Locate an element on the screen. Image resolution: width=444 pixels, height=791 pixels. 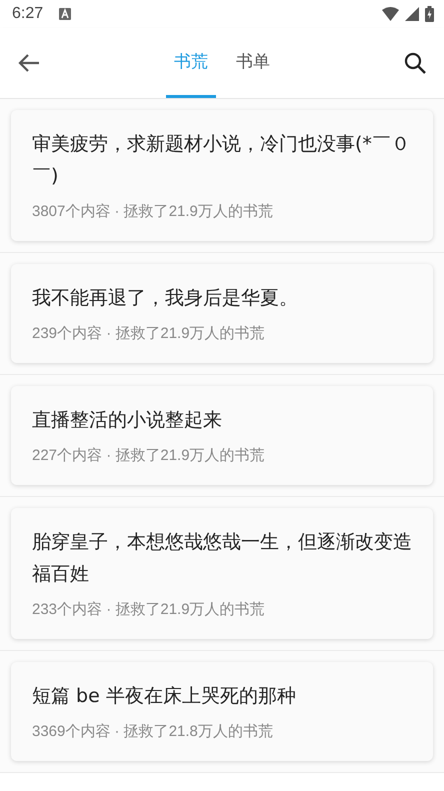
card-title: 审美疲劳，求新题材小说，冷门也没事(*￣０￣) is located at coordinates (221, 160).